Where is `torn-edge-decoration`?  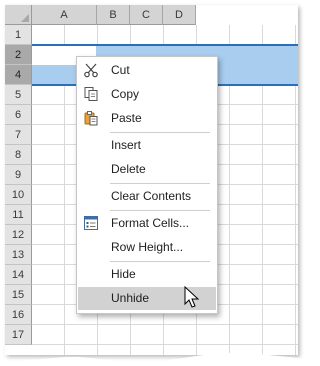 torn-edge-decoration is located at coordinates (153, 359).